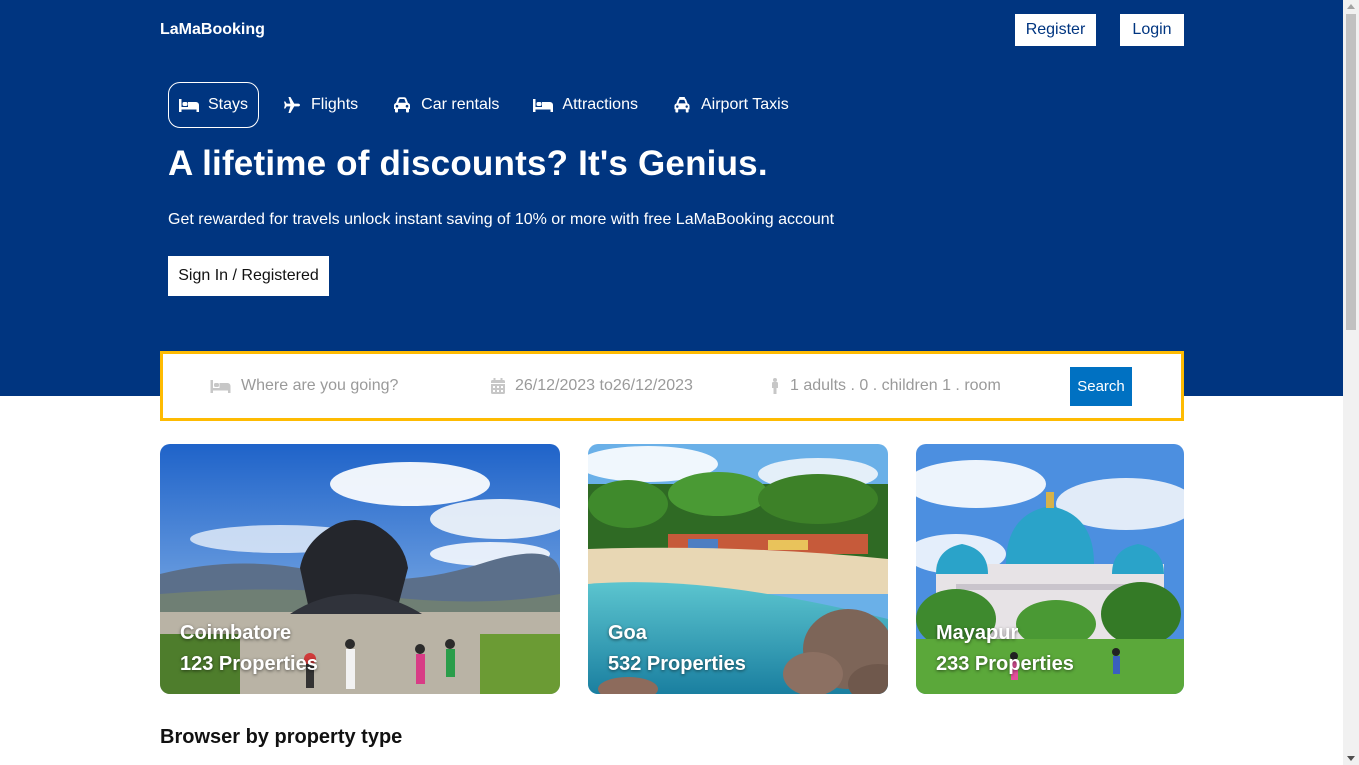 The height and width of the screenshot is (765, 1359). What do you see at coordinates (677, 664) in the screenshot?
I see `property-count: 532 Properties` at bounding box center [677, 664].